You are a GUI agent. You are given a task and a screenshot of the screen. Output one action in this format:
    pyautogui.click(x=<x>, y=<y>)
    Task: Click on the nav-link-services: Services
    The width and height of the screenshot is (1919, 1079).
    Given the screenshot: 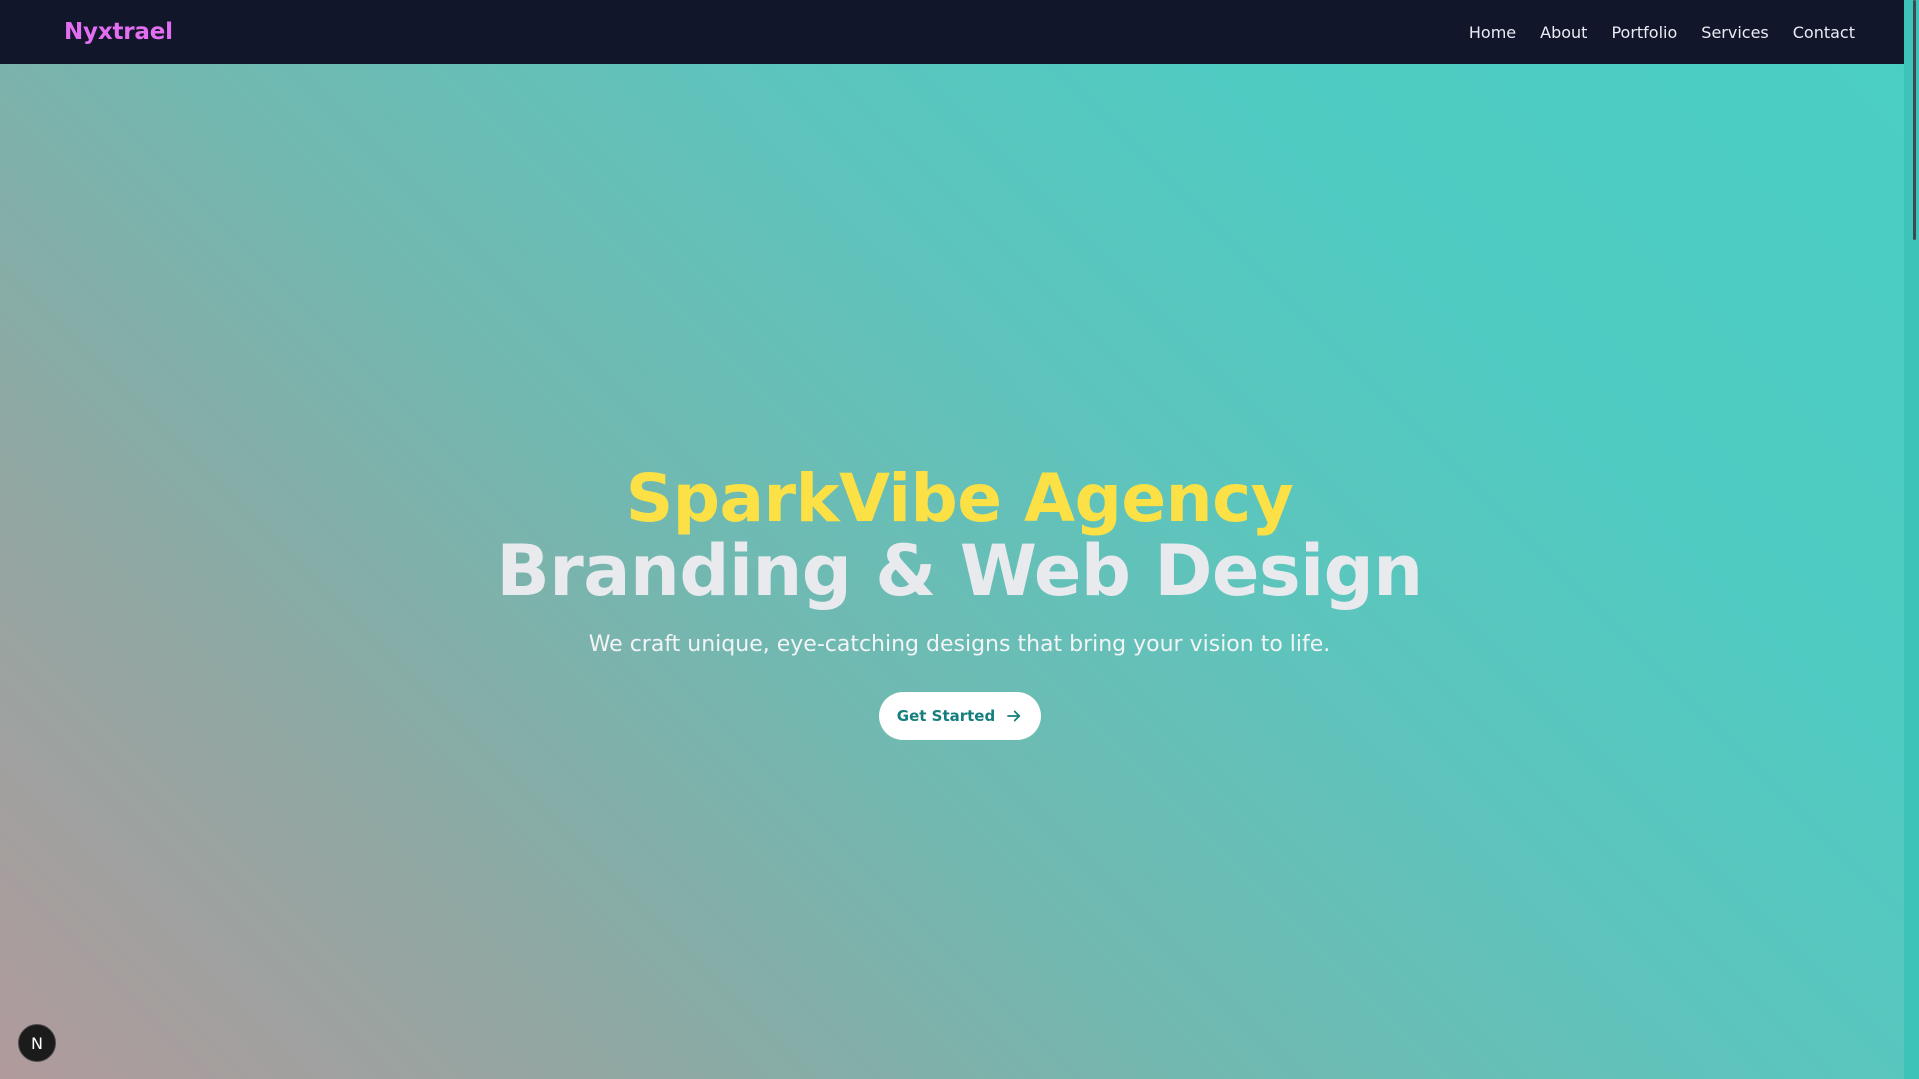 What is the action you would take?
    pyautogui.click(x=1734, y=32)
    